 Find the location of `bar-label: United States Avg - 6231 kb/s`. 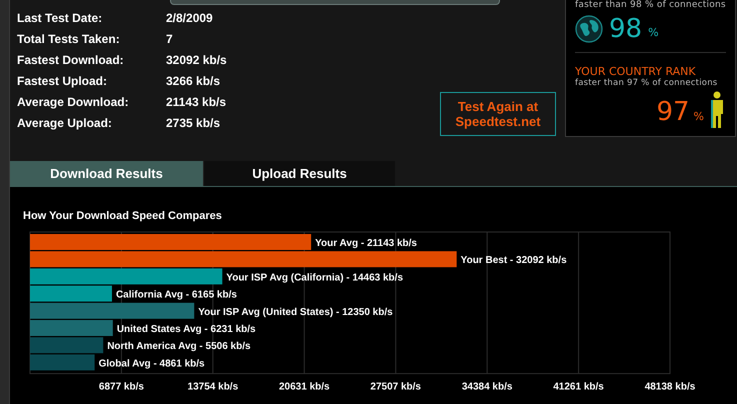

bar-label: United States Avg - 6231 kb/s is located at coordinates (186, 329).